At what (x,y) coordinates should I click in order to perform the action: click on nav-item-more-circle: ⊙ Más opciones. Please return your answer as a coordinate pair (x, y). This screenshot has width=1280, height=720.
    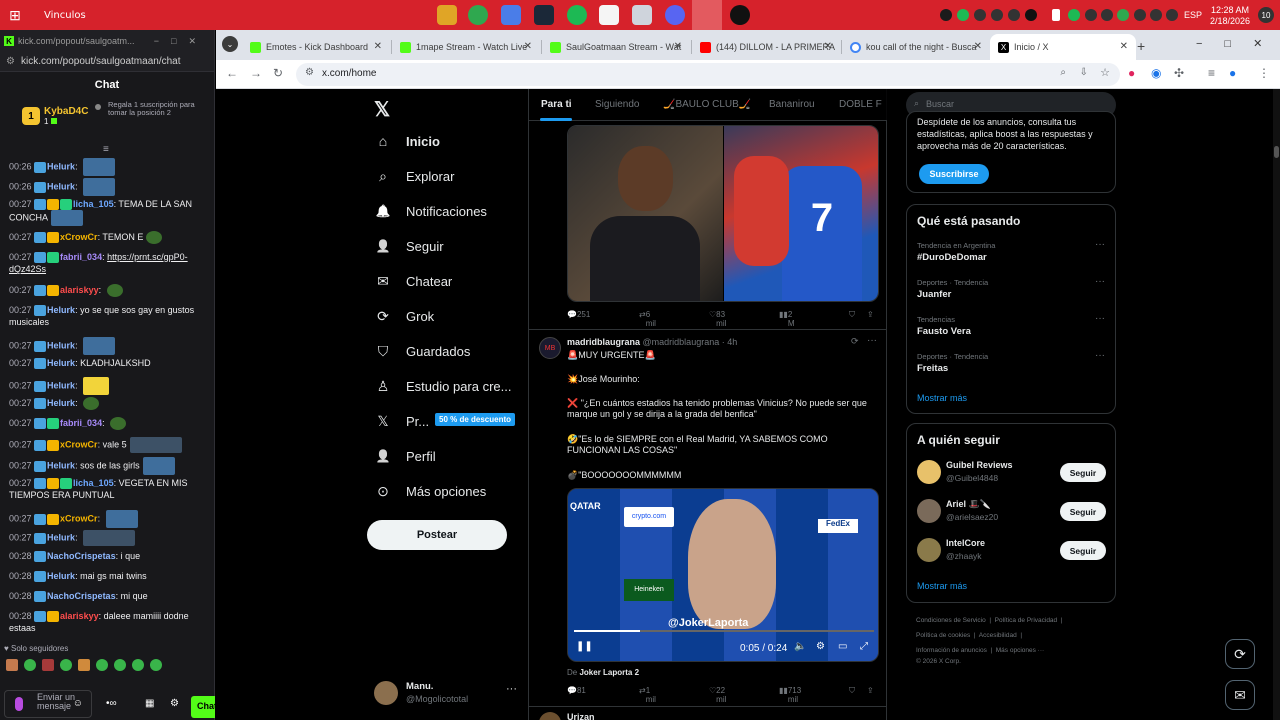
    Looking at the image, I should click on (430, 491).